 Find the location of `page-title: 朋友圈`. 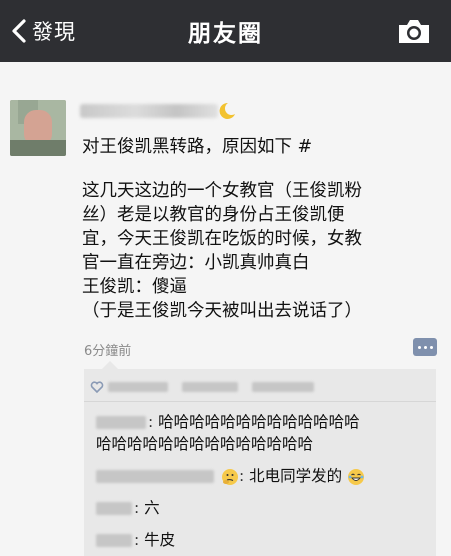

page-title: 朋友圈 is located at coordinates (225, 34).